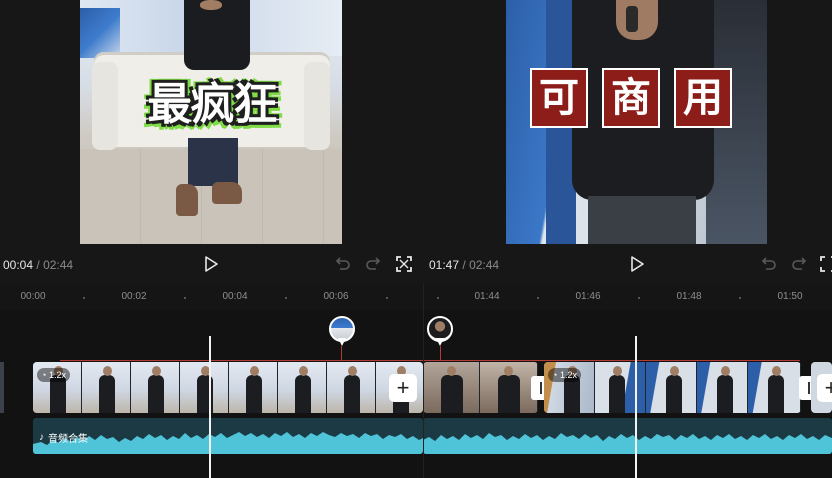 Image resolution: width=832 pixels, height=478 pixels. What do you see at coordinates (235, 296) in the screenshot?
I see `ruler-label: 00:04` at bounding box center [235, 296].